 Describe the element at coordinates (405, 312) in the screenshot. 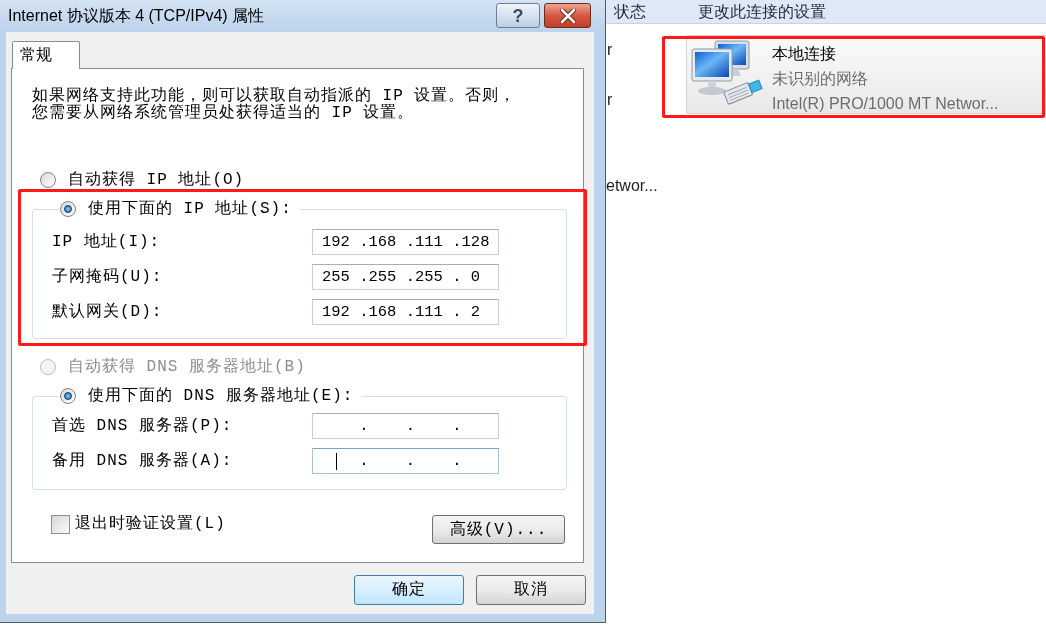

I see `ip-address-field: 192 .168 .111 . 2` at that location.